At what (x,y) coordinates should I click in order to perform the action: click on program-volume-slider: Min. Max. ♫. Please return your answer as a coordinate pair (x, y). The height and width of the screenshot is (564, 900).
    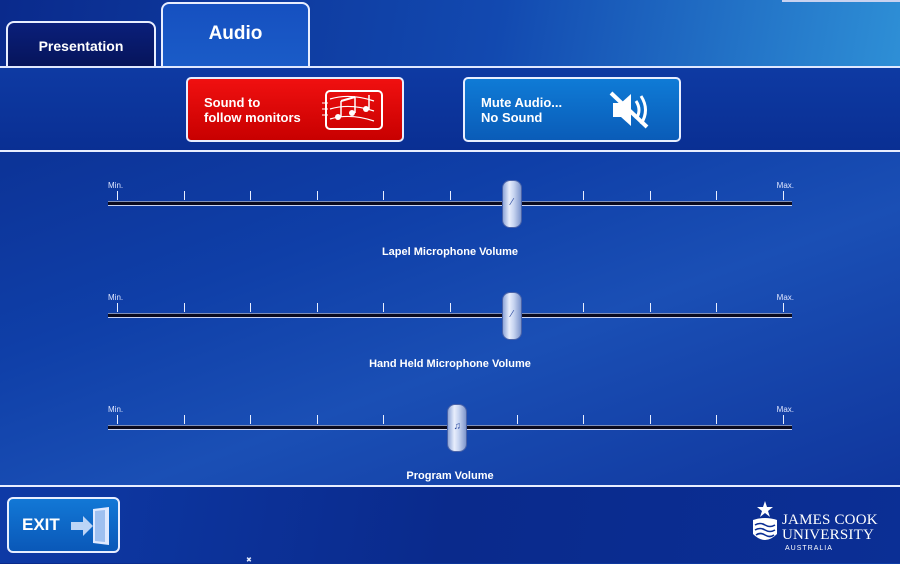
    Looking at the image, I should click on (451, 434).